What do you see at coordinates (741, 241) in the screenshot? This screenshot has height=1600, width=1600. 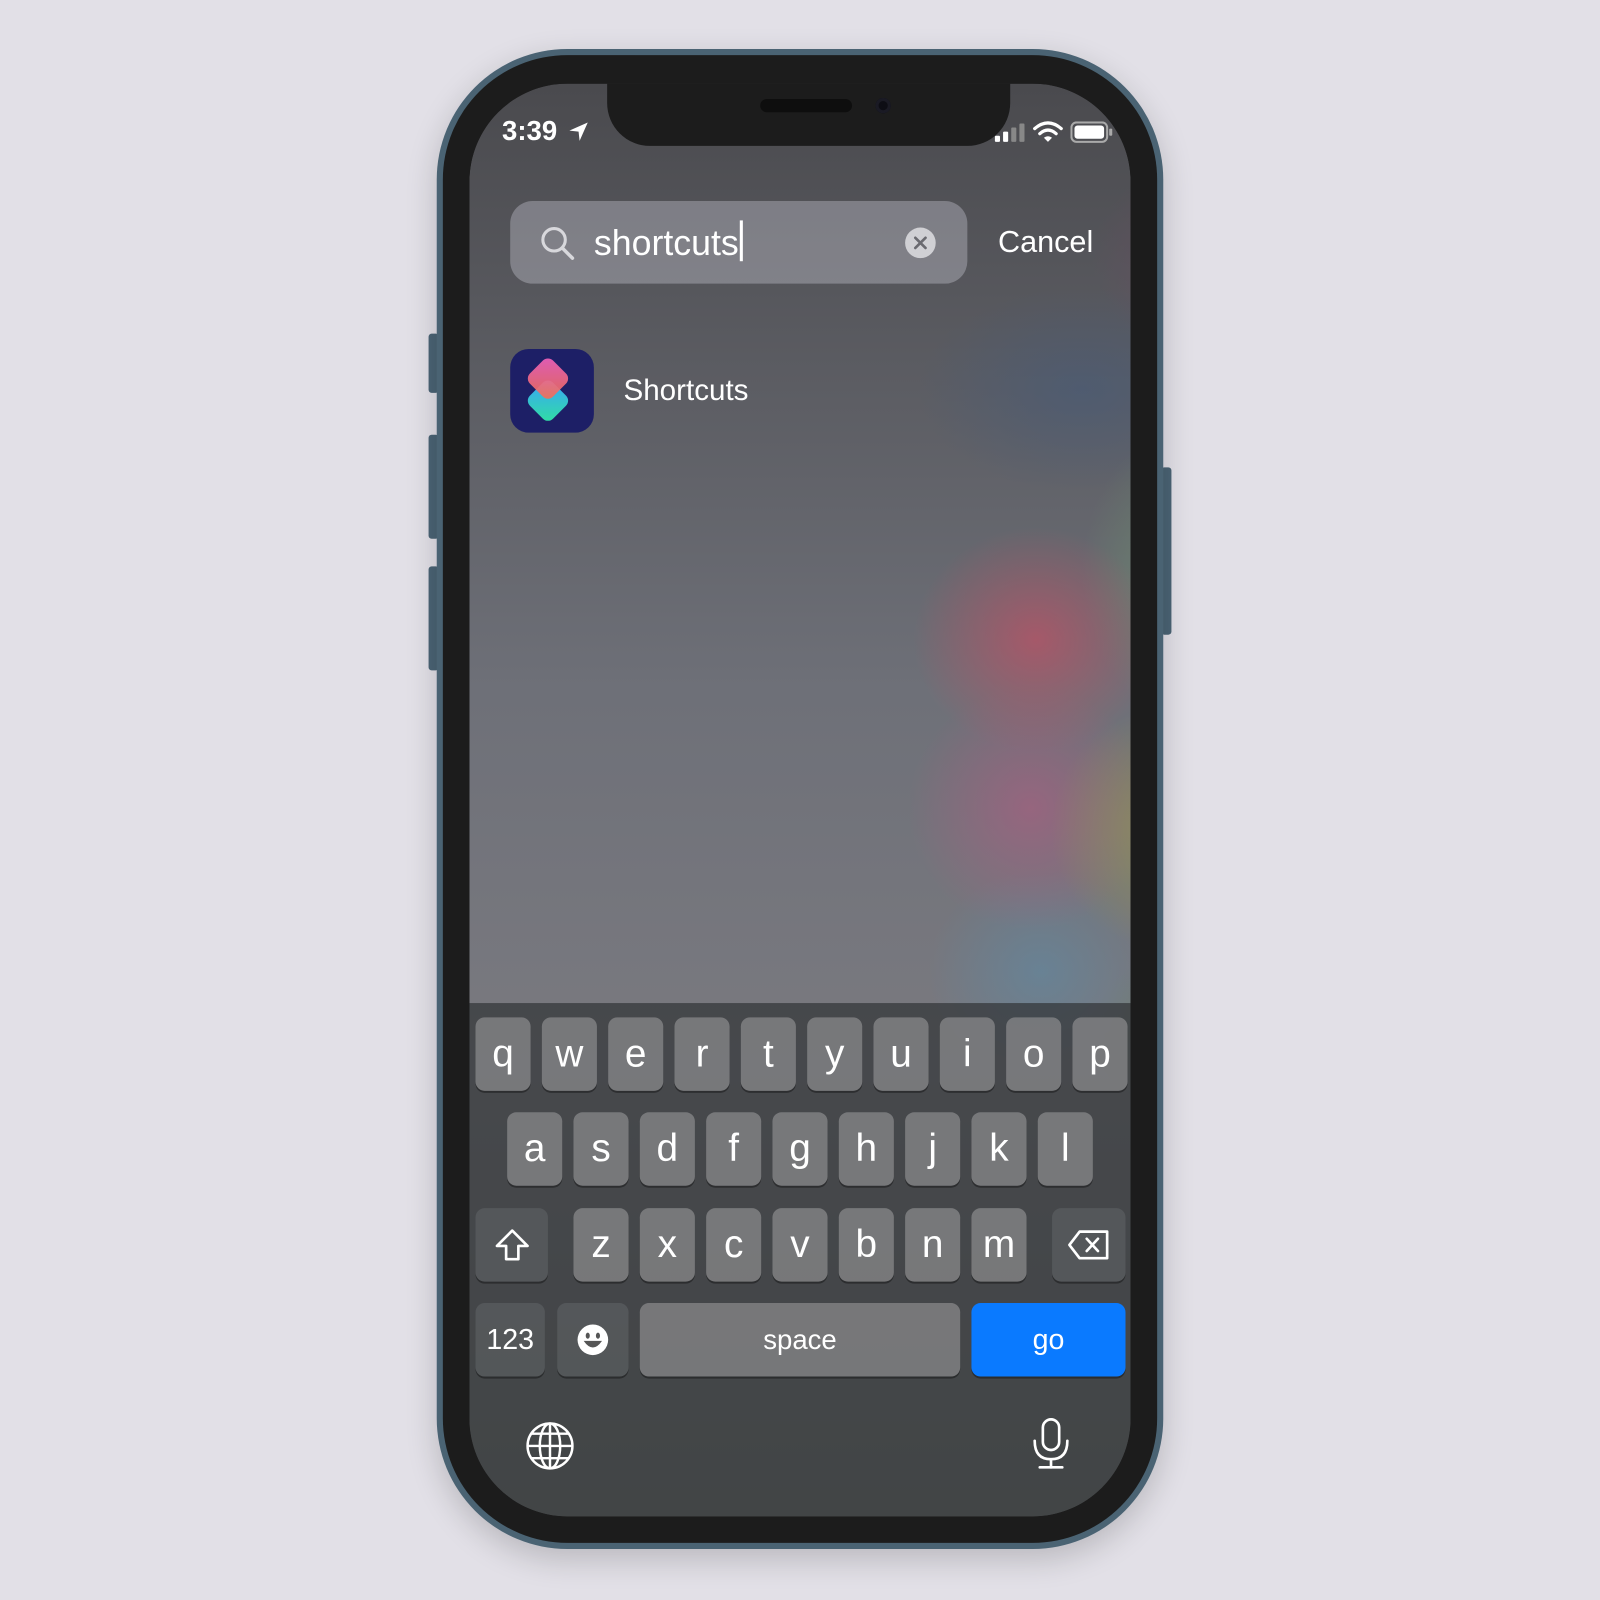 I see `text-caret` at bounding box center [741, 241].